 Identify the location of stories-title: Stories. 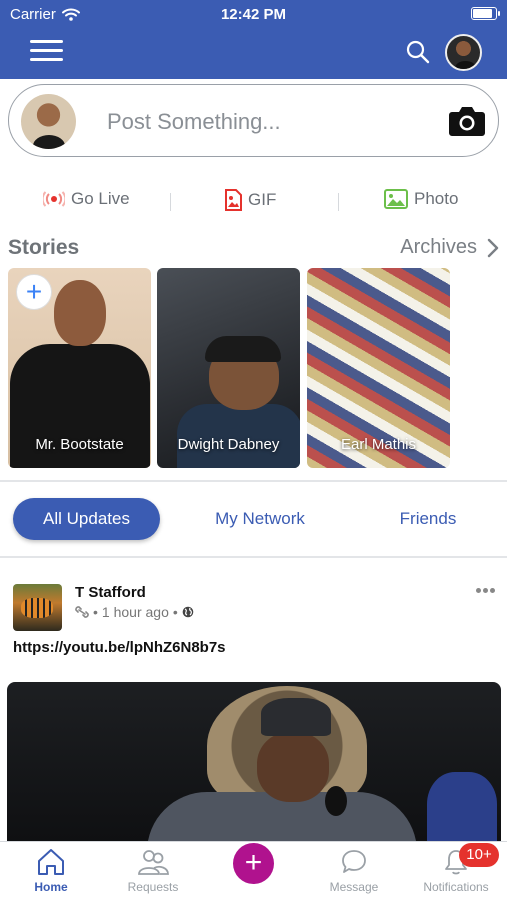
(44, 247).